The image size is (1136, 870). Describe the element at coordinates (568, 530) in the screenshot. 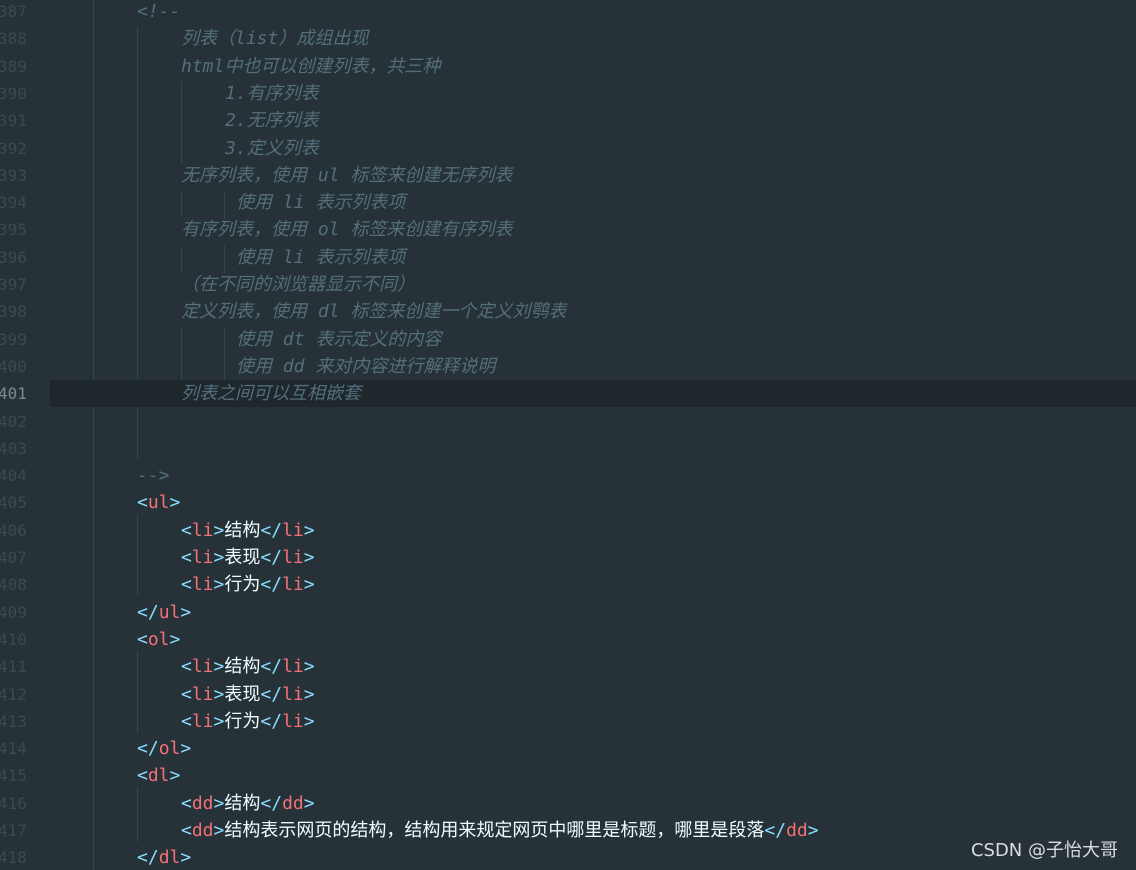

I see `code-line: 406 <li>结构</li>` at that location.